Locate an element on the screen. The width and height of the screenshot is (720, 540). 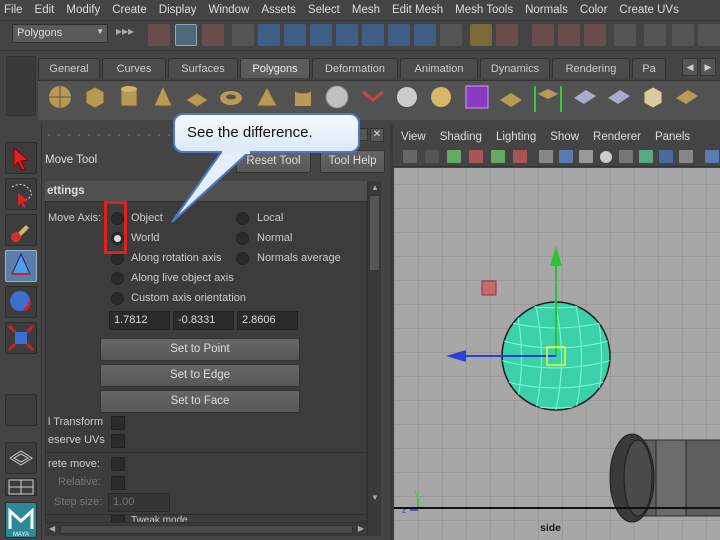
input-output-icon is located at coordinates (507, 35).